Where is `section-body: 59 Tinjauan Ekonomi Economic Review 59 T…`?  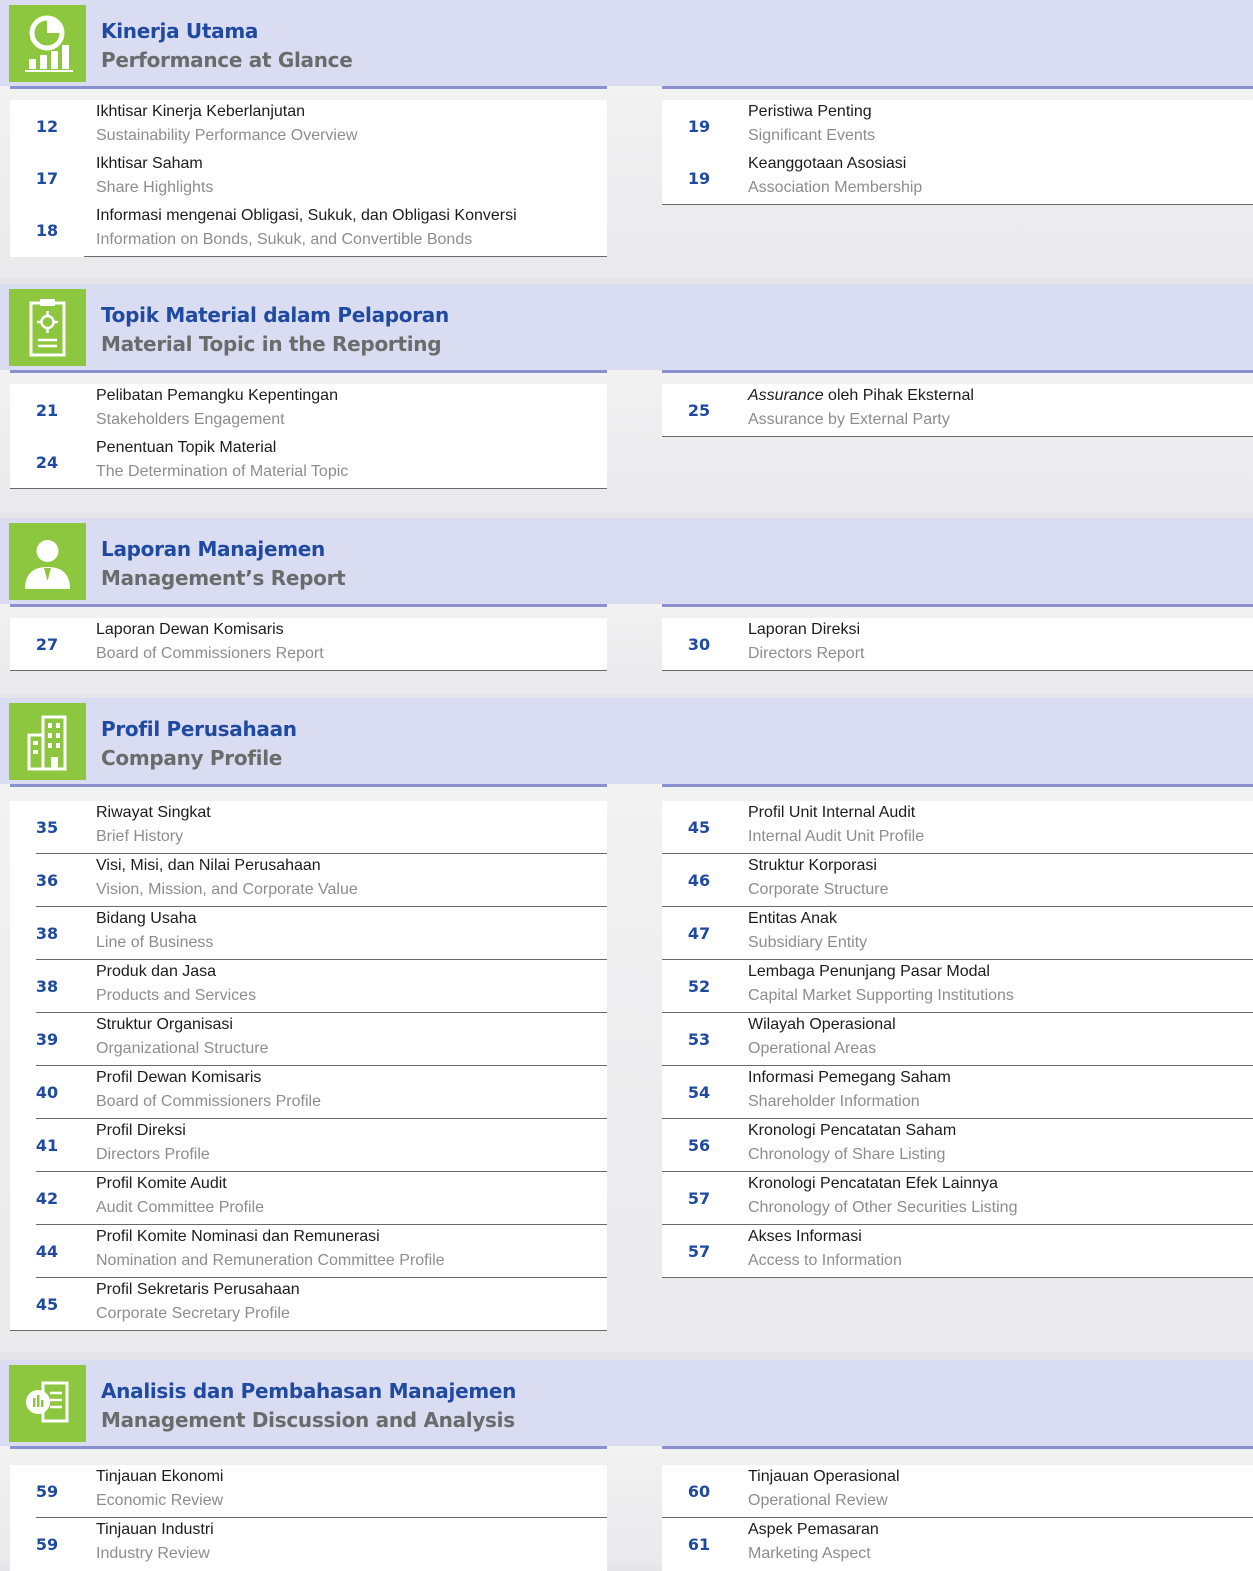
section-body: 59 Tinjauan Ekonomi Economic Review 59 T… is located at coordinates (626, 1508).